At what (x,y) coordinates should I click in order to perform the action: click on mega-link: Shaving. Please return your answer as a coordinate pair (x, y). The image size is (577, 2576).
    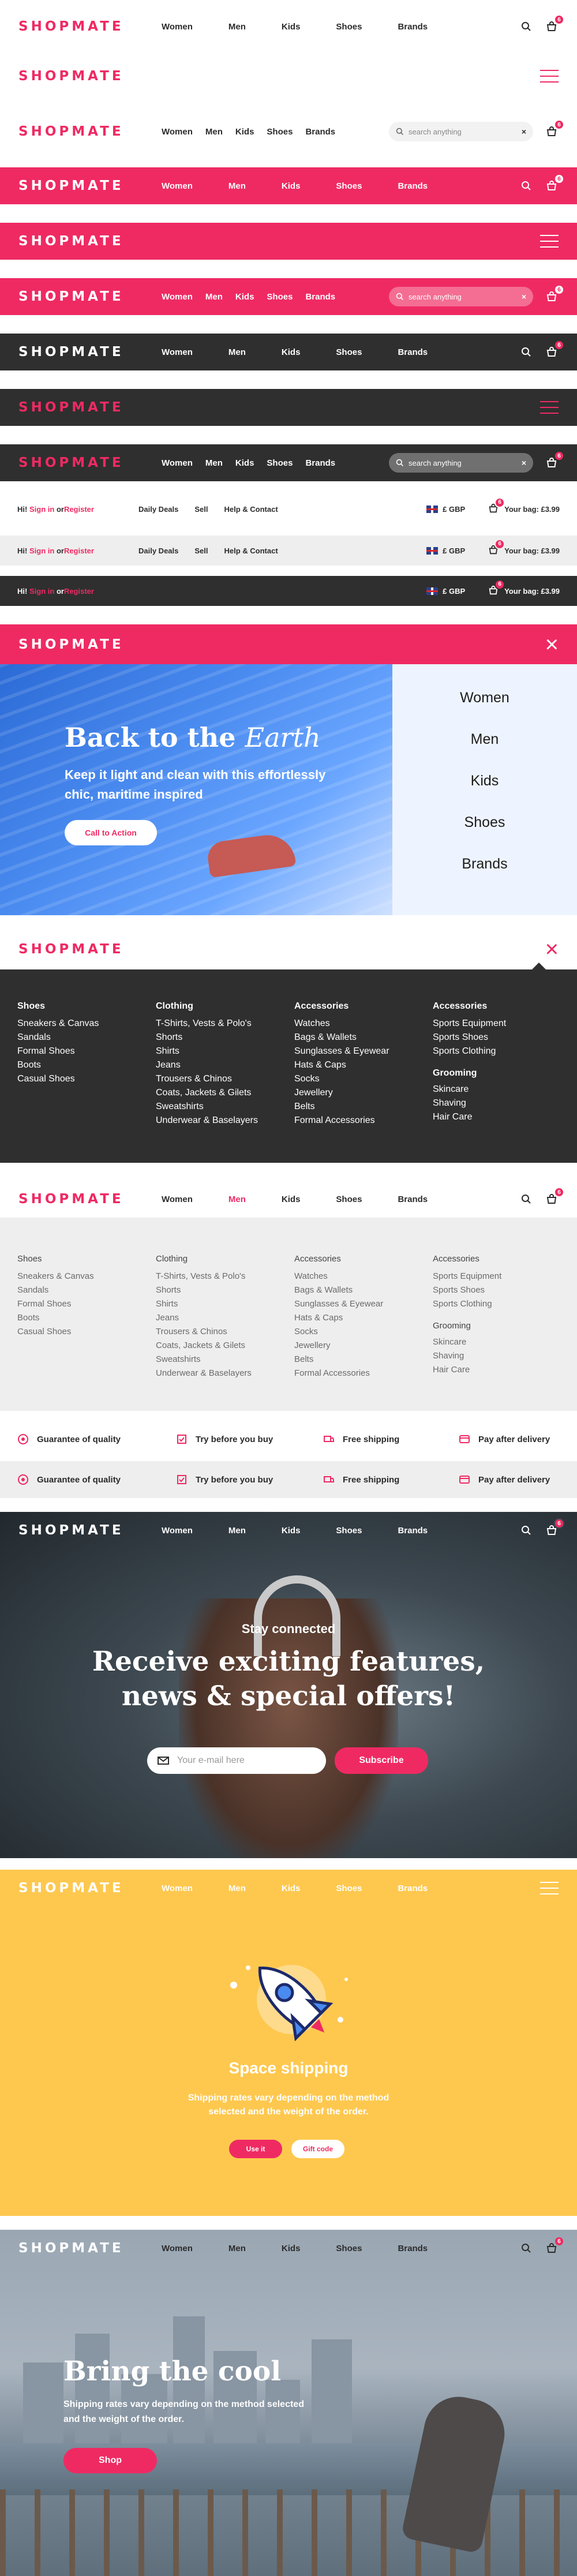
    Looking at the image, I should click on (469, 1103).